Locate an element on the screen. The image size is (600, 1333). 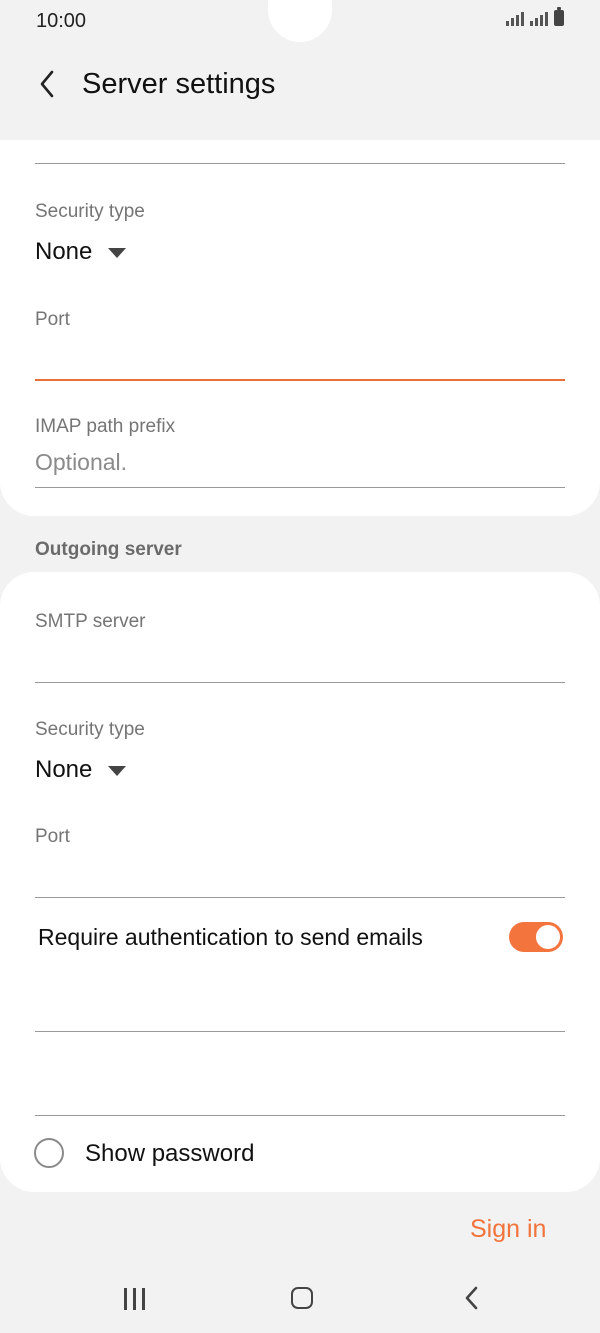
incoming-security-type-label: Security type is located at coordinates (90, 211).